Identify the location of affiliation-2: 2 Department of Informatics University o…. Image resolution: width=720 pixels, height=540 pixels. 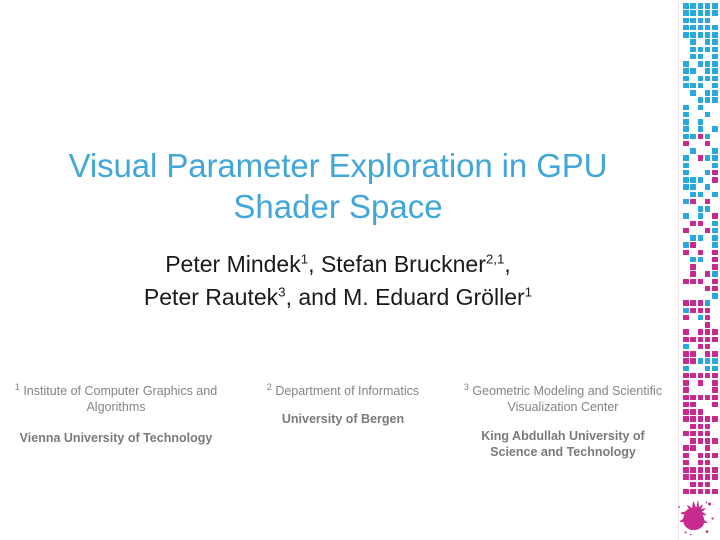
(343, 404).